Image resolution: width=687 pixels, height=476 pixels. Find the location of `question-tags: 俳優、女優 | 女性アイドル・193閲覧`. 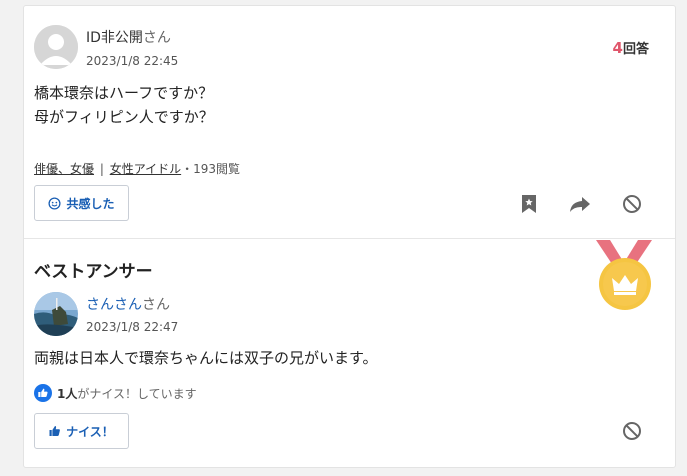

question-tags: 俳優、女優 | 女性アイドル・193閲覧 is located at coordinates (137, 168).